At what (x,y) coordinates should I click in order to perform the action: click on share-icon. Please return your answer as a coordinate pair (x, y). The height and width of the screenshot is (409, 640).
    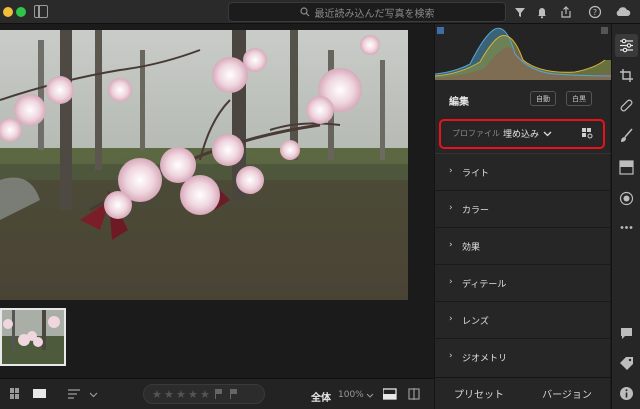
    Looking at the image, I should click on (566, 12).